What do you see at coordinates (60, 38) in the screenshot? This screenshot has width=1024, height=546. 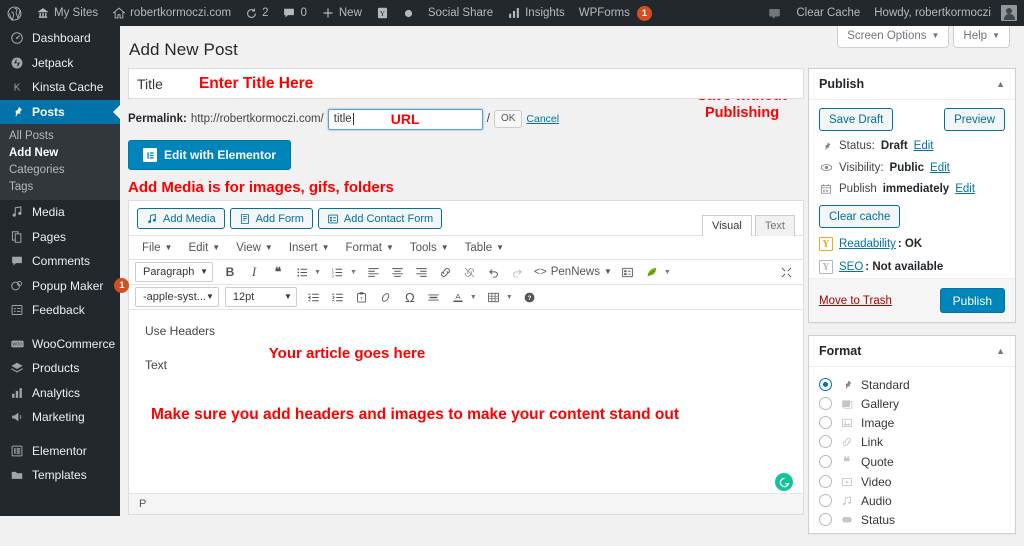 I see `sidebar-item-dashboard: Dashboard` at bounding box center [60, 38].